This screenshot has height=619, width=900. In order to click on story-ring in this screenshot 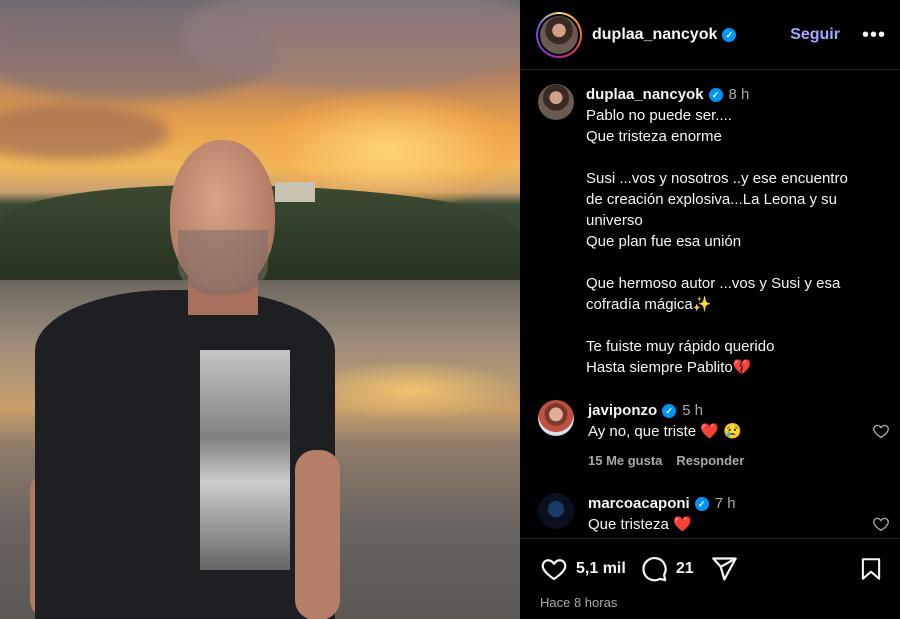, I will do `click(559, 34)`.